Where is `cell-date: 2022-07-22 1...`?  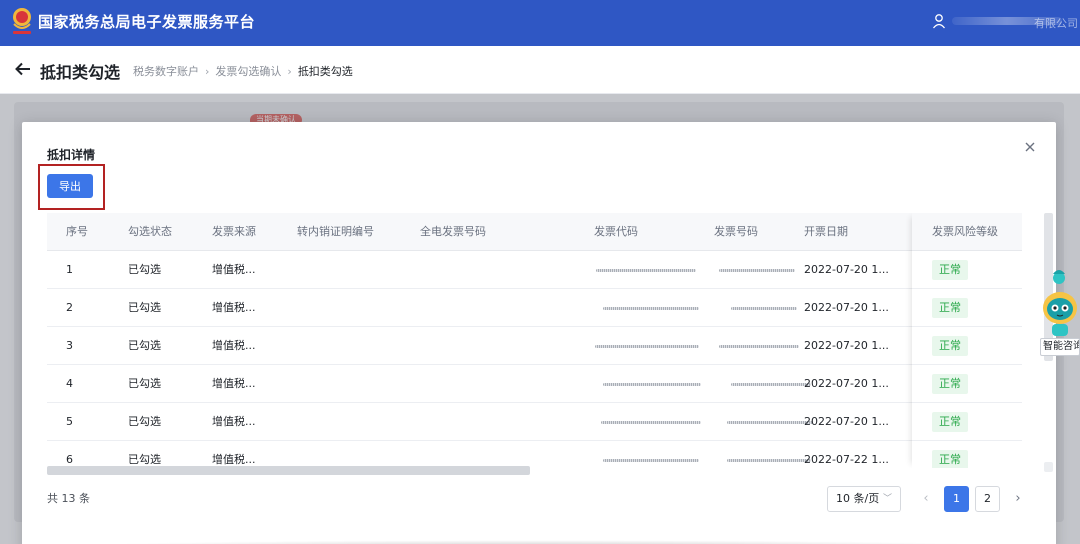
cell-date: 2022-07-22 1... is located at coordinates (846, 459).